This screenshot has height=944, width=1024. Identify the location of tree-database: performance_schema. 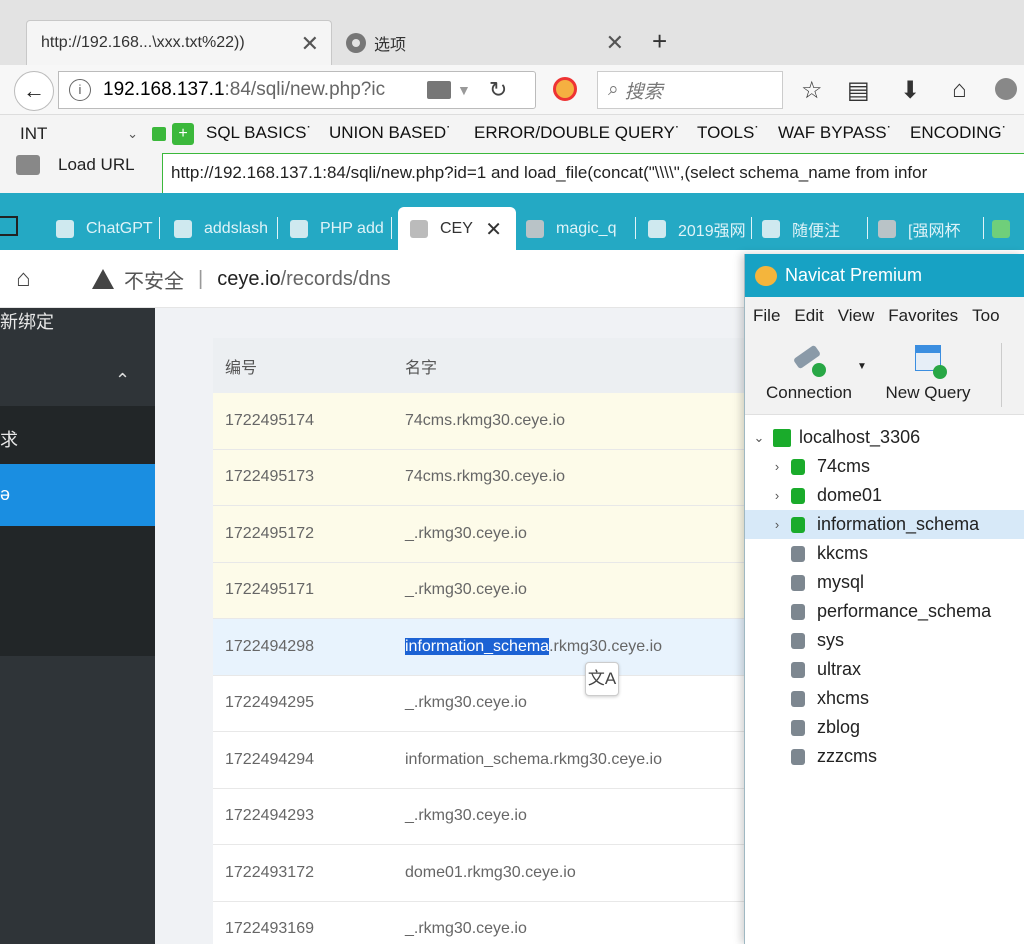
(884, 611).